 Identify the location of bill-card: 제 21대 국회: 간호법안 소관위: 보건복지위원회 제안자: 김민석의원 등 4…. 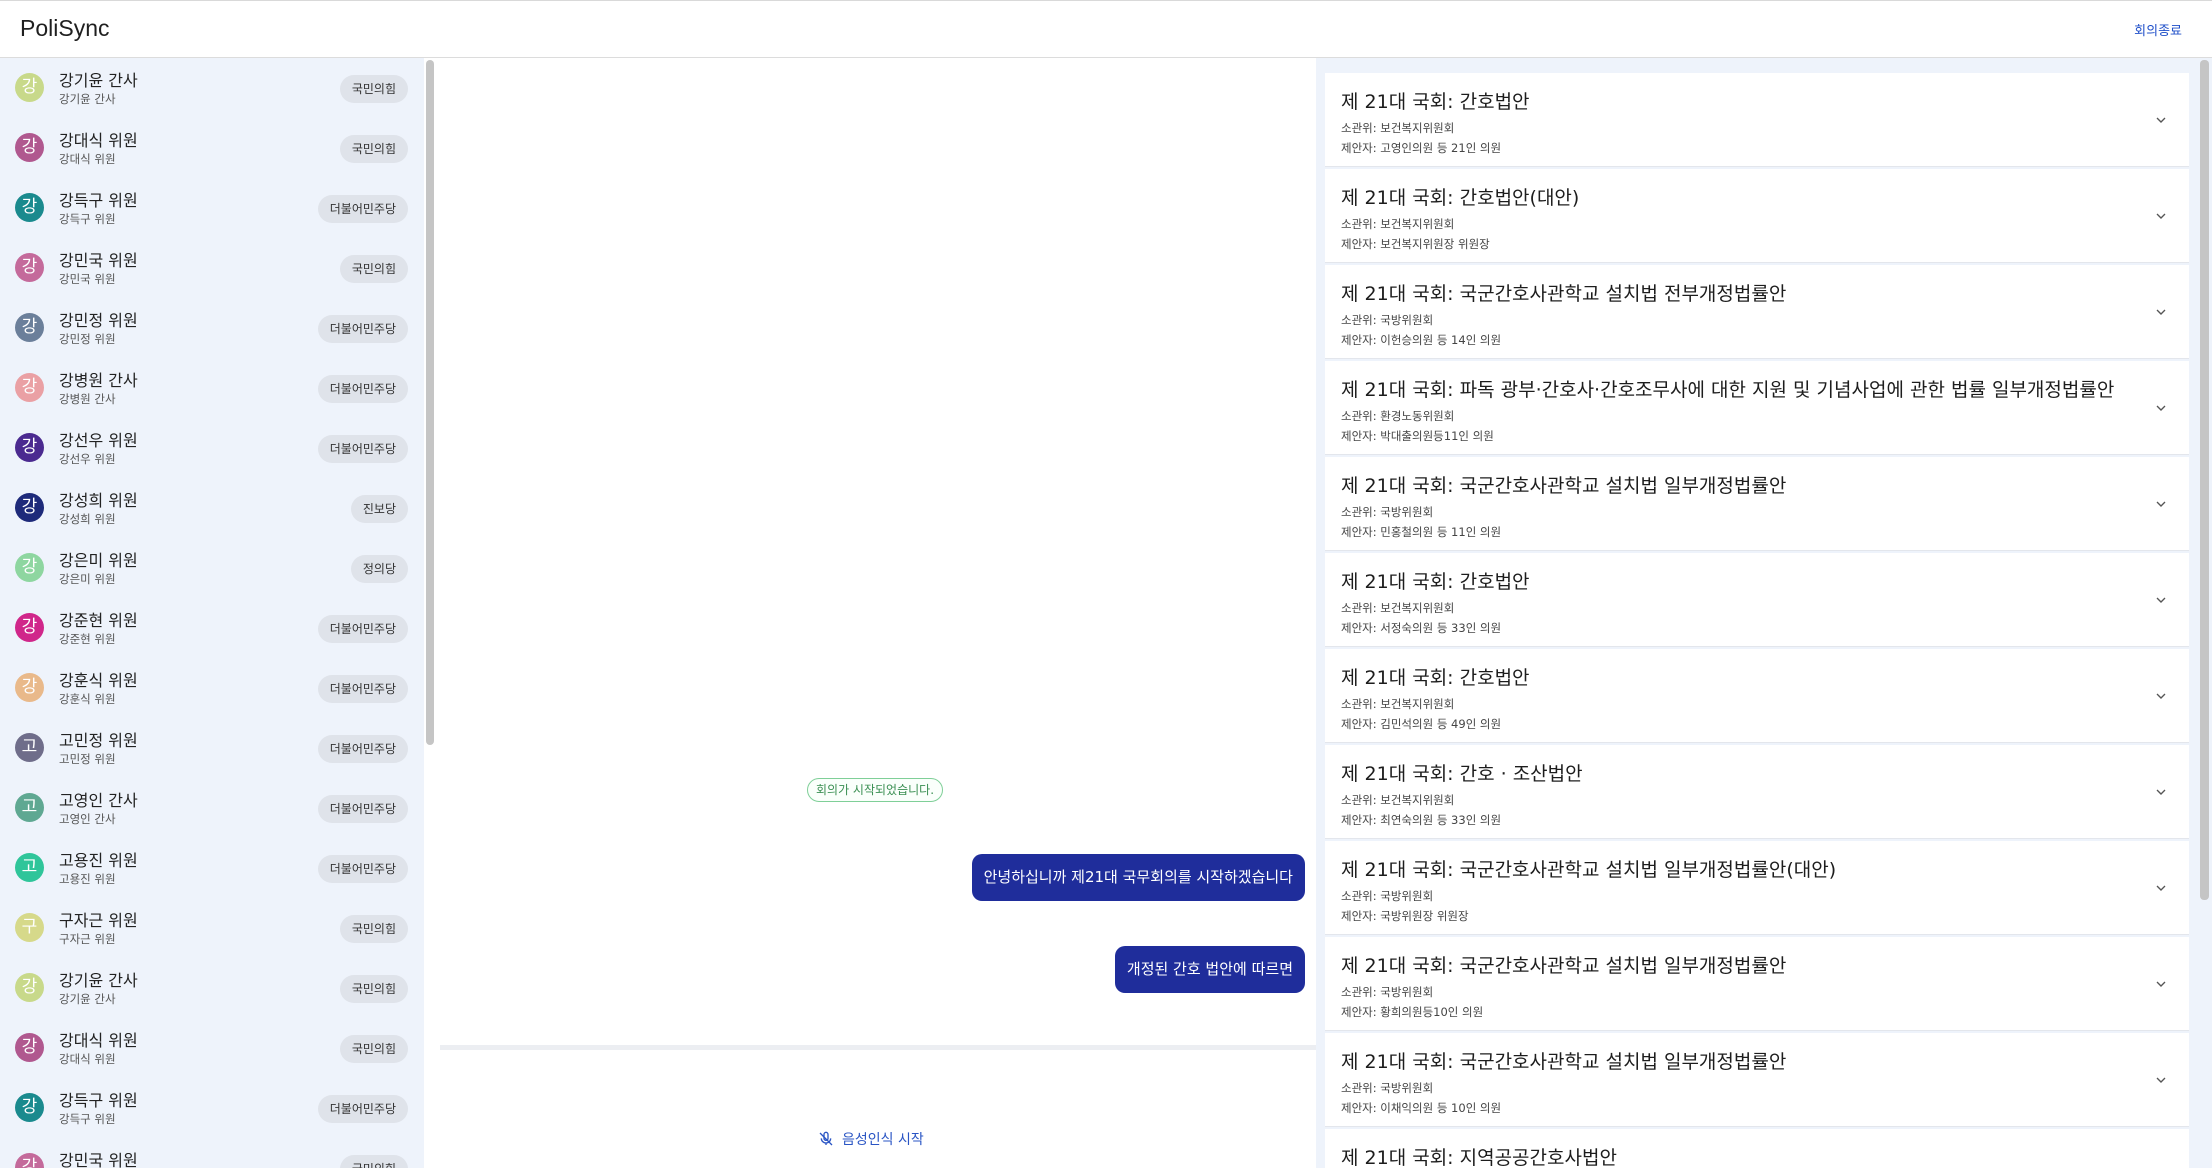
(1757, 696).